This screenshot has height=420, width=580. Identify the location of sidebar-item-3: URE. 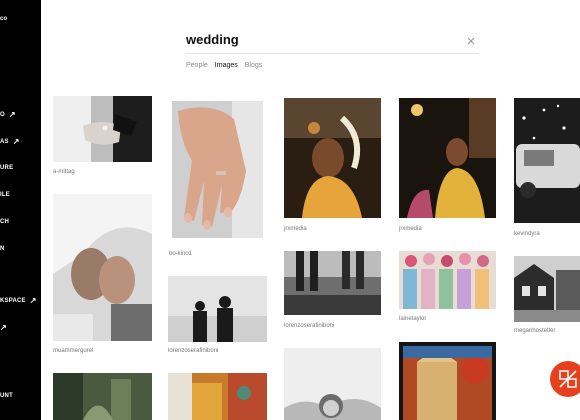
(6, 168).